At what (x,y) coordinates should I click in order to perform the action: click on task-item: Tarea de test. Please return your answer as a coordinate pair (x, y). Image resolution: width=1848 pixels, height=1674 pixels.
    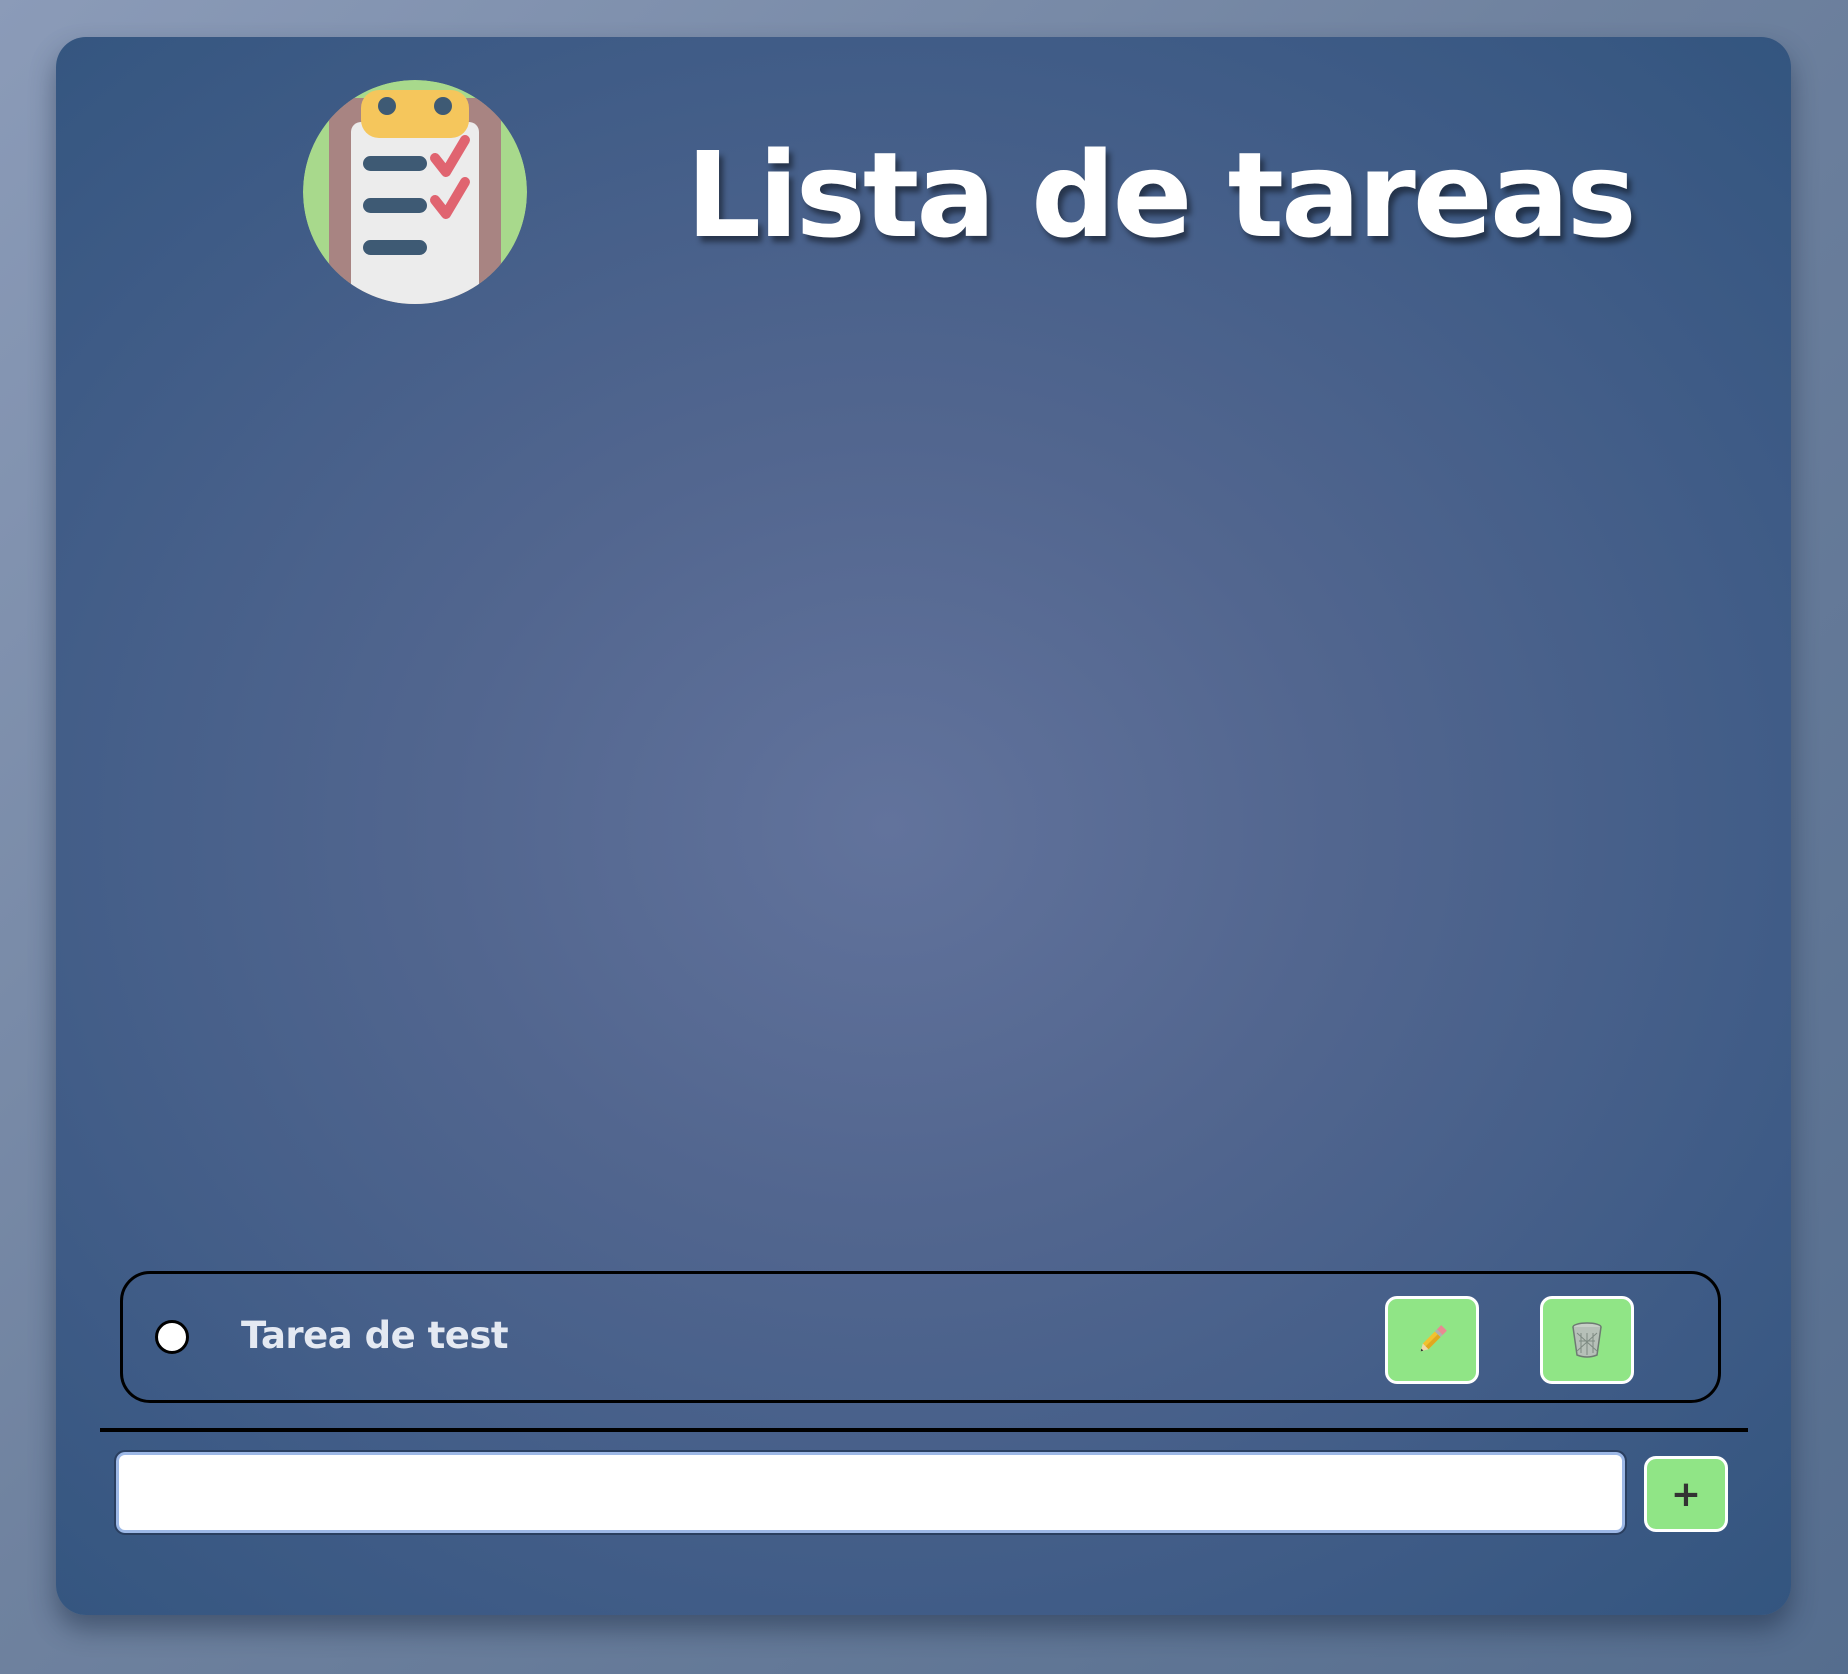
    Looking at the image, I should click on (920, 1337).